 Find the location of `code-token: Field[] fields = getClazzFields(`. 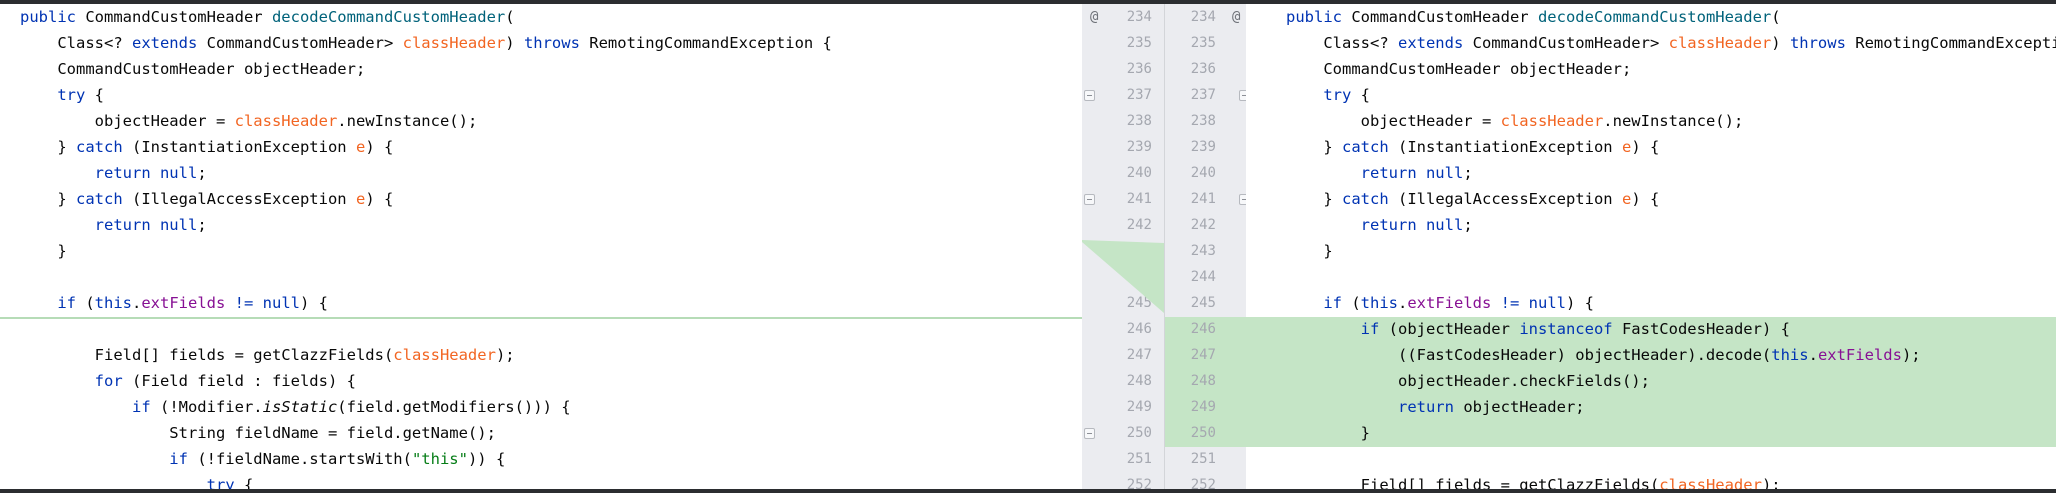

code-token: Field[] fields = getClazzFields( is located at coordinates (207, 355).